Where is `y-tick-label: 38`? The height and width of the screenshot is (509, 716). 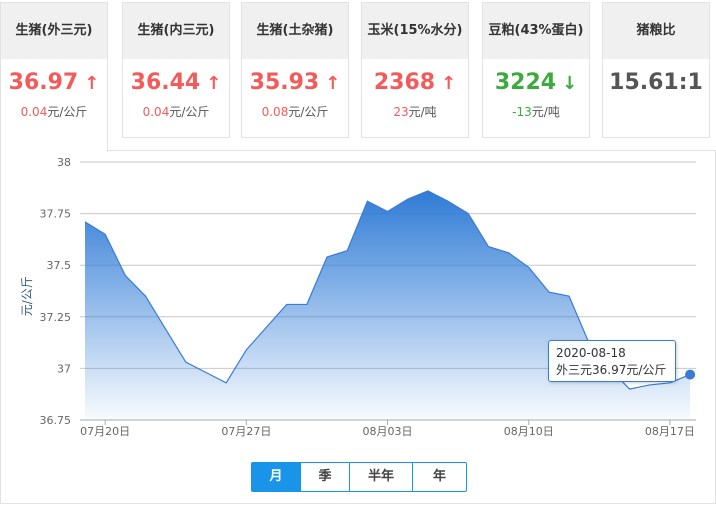
y-tick-label: 38 is located at coordinates (64, 162).